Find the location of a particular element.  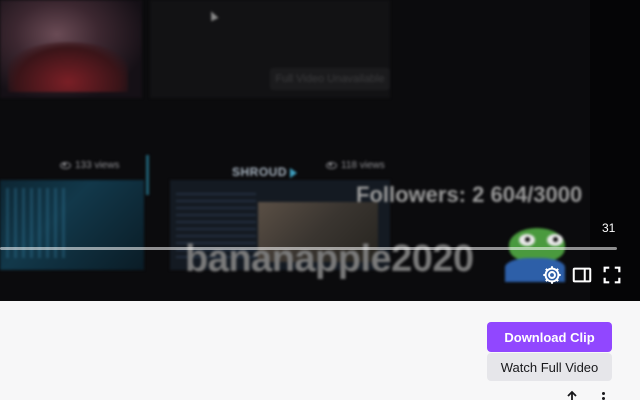

watch-full-video-button: Watch Full Video is located at coordinates (549, 367).